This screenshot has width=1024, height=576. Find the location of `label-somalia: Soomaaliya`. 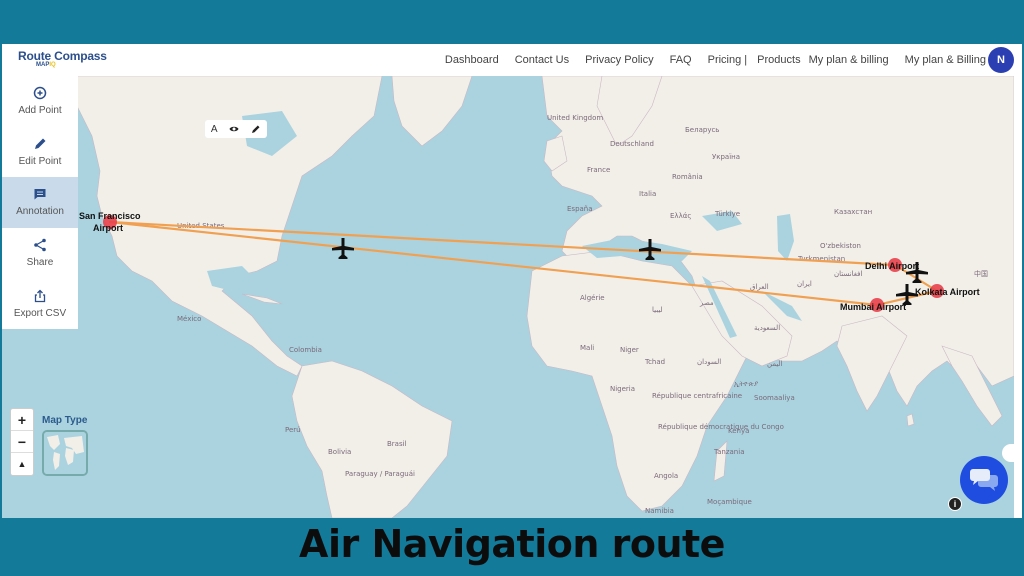

label-somalia: Soomaaliya is located at coordinates (774, 398).